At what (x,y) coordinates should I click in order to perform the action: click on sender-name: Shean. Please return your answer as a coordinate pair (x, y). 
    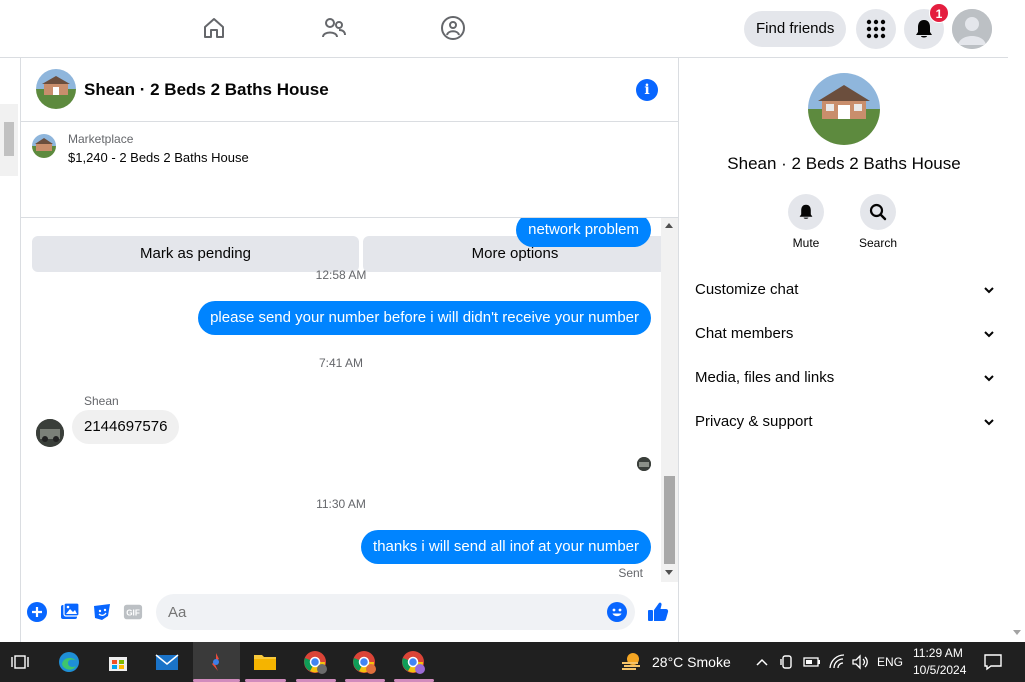
    Looking at the image, I should click on (101, 401).